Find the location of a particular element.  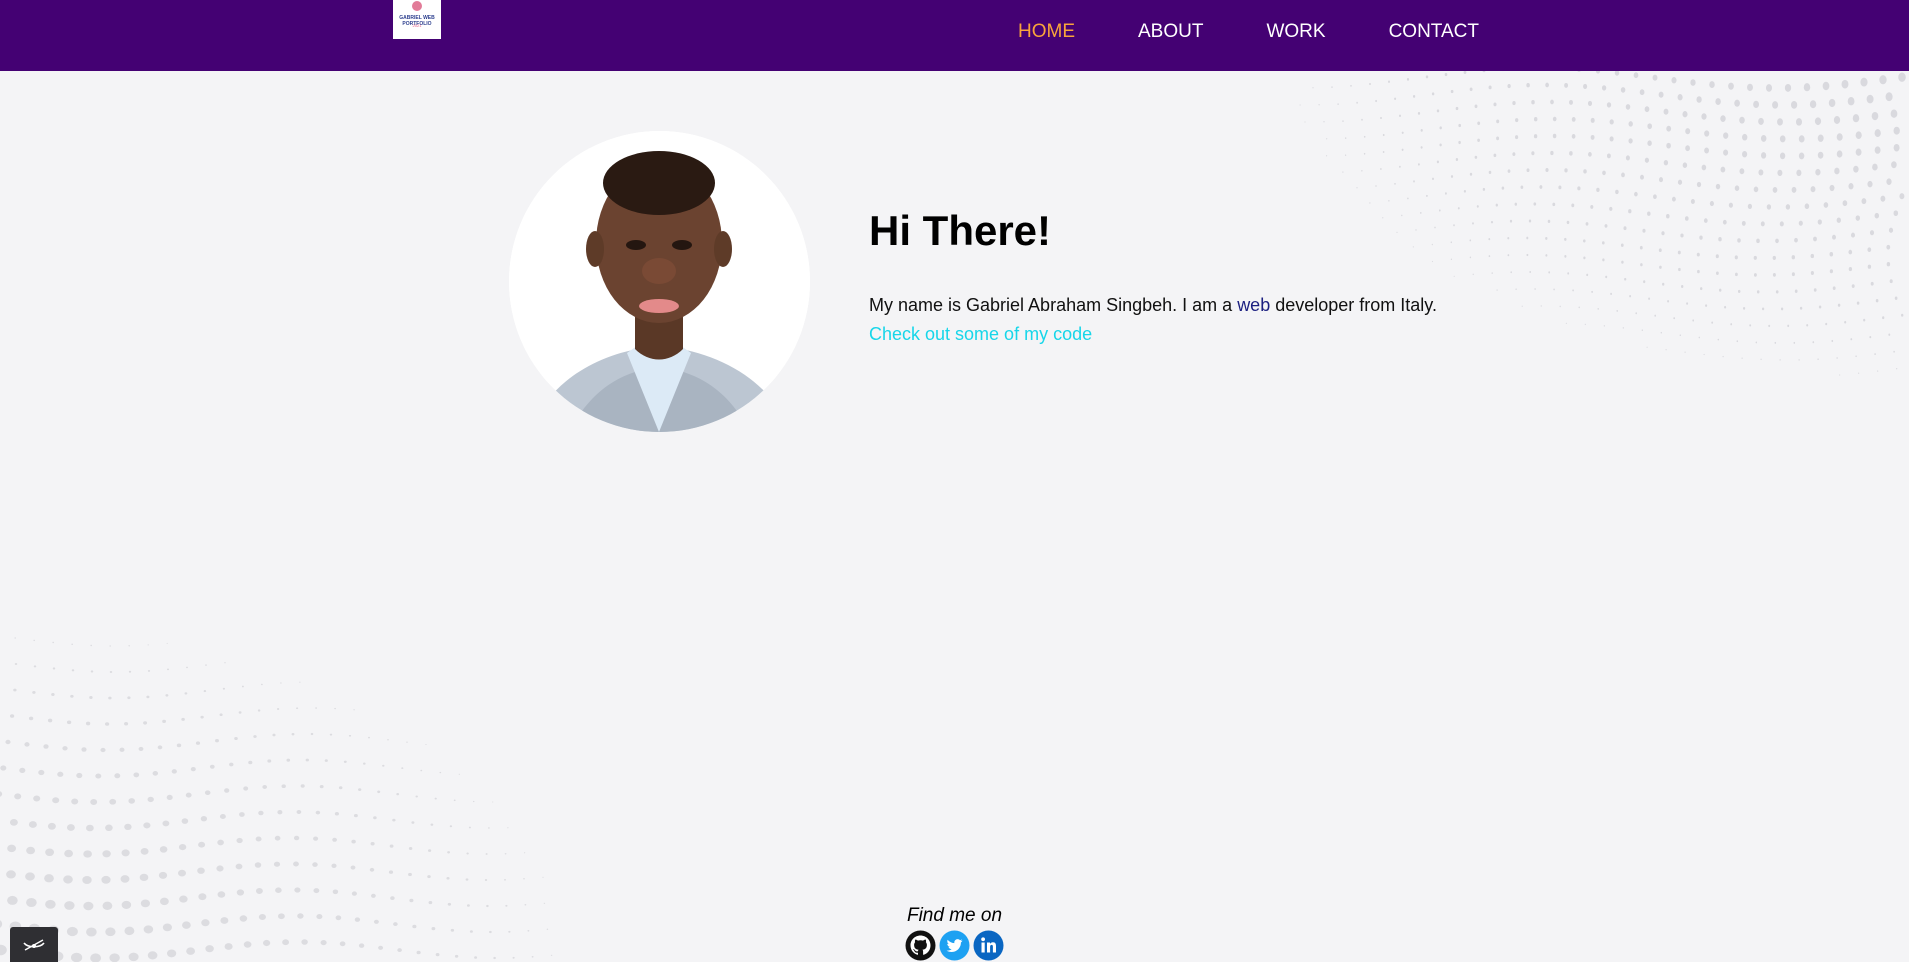

main-nav: HOME ABOUT WORK CONTACT is located at coordinates (1248, 32).